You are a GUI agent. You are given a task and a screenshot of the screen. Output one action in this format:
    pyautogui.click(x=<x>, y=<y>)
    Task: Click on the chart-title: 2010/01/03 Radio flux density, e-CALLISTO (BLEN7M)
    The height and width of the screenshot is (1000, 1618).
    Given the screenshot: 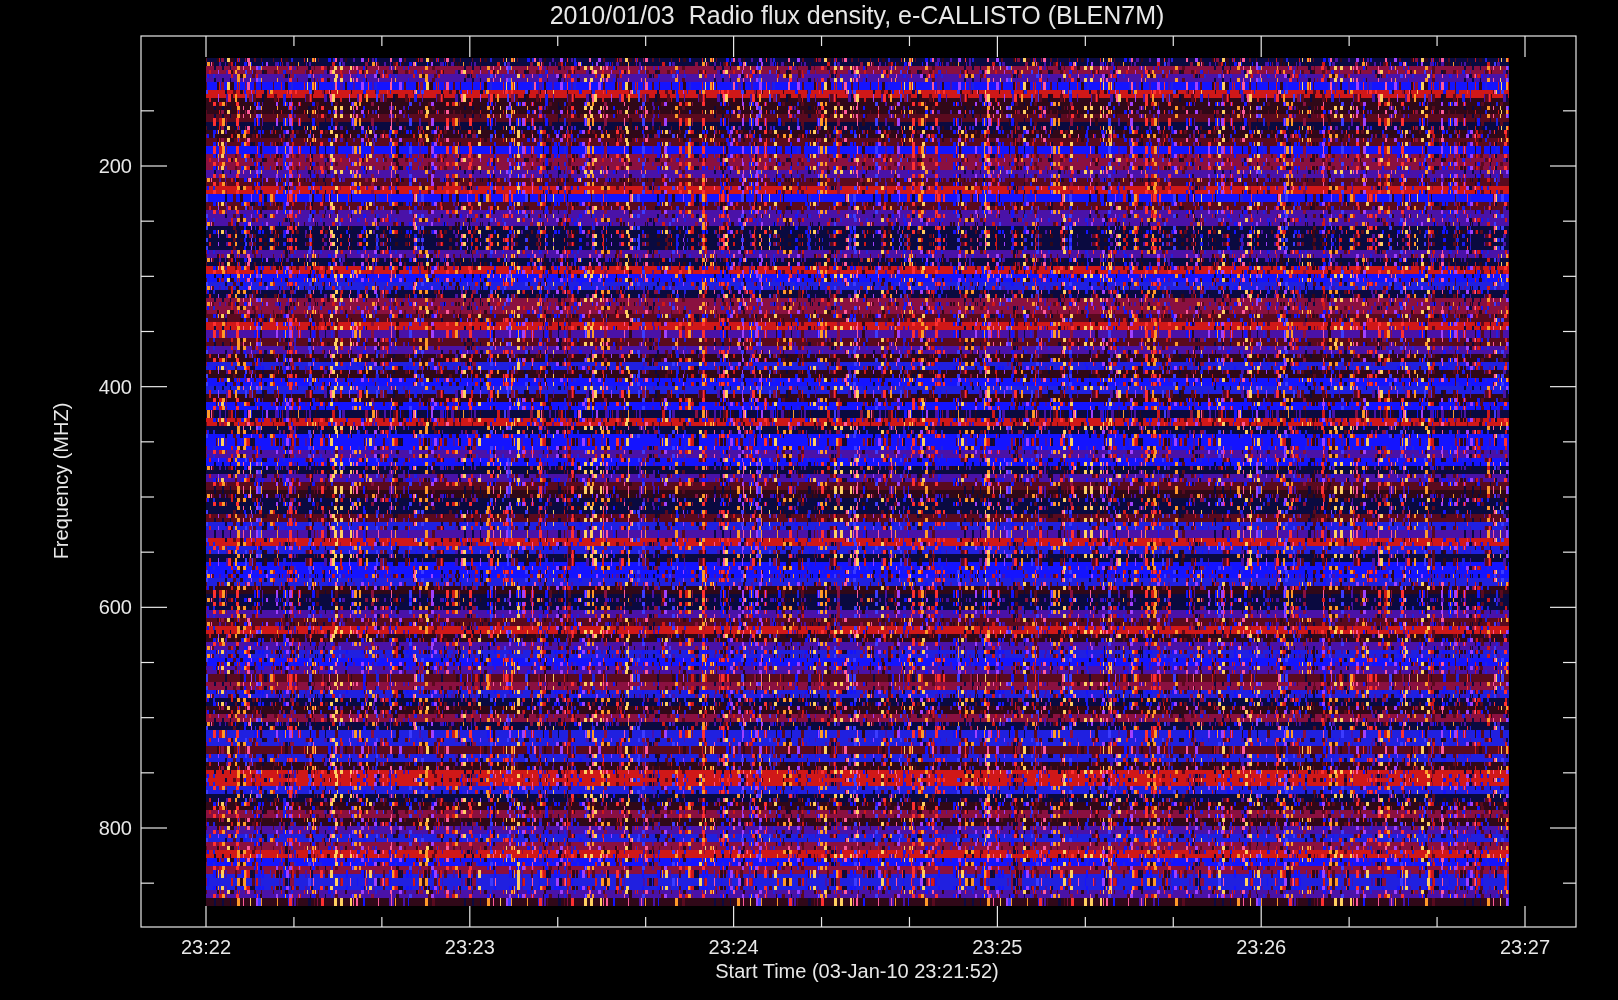 What is the action you would take?
    pyautogui.click(x=857, y=15)
    